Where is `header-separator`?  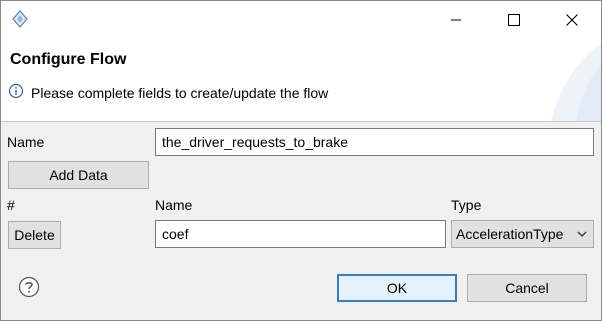
header-separator is located at coordinates (301, 121).